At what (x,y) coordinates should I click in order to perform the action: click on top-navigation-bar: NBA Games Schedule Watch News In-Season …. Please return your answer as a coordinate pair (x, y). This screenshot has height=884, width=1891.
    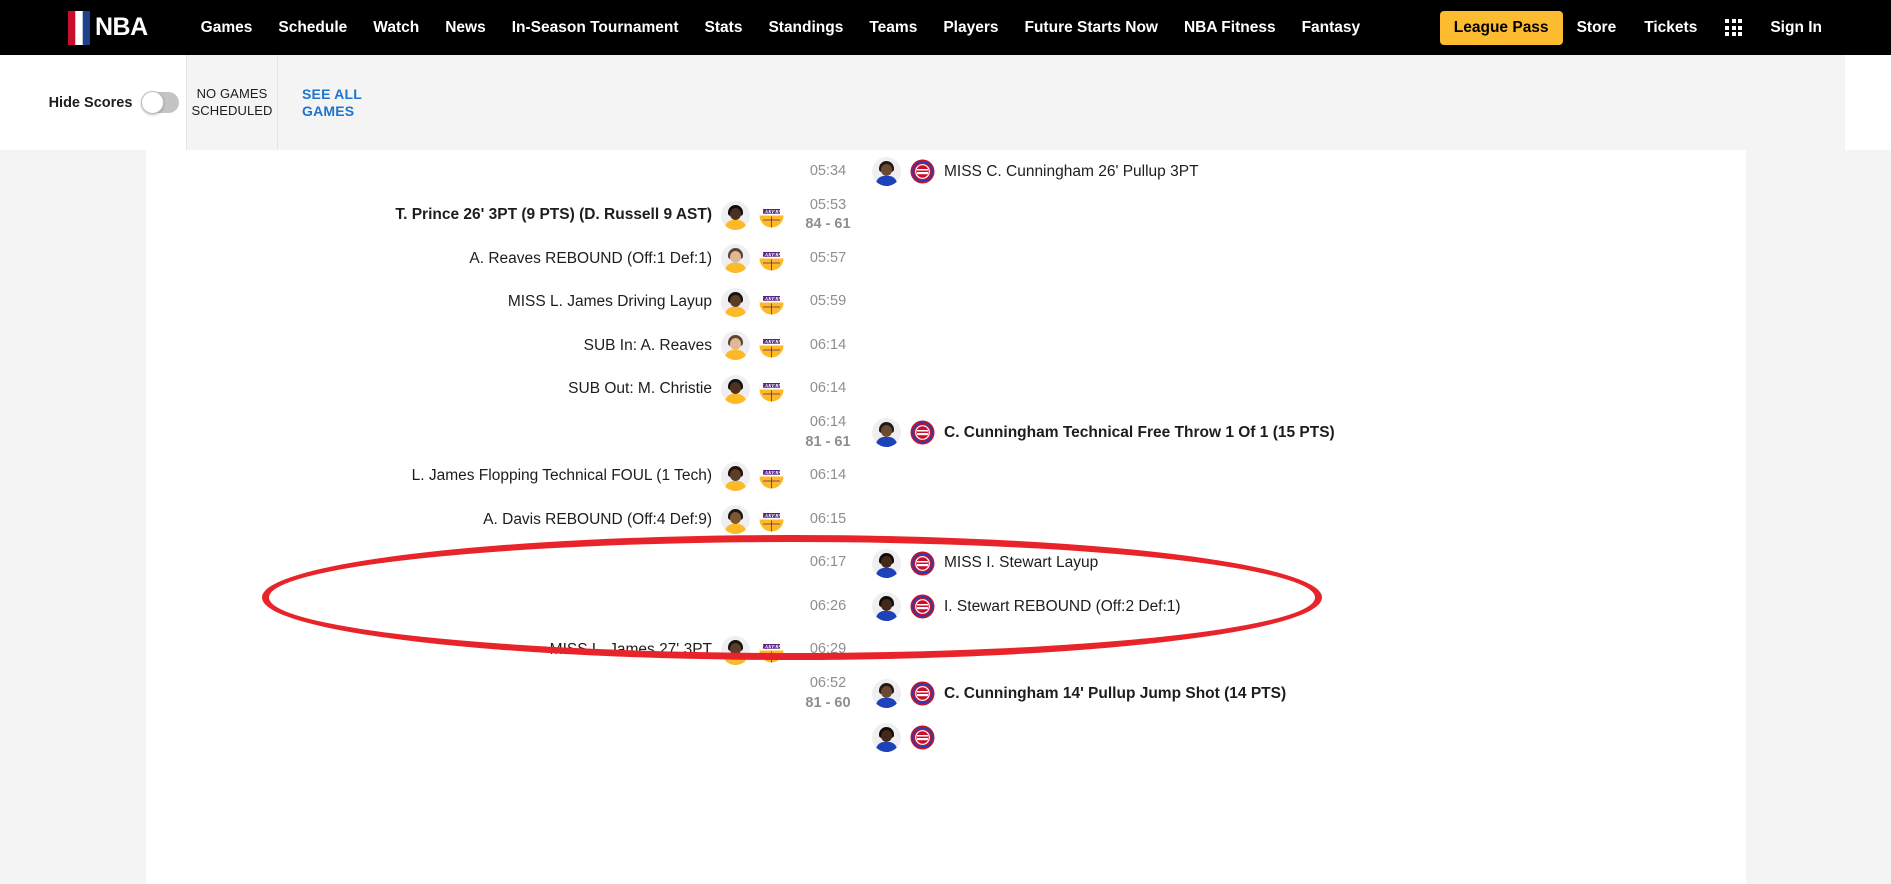
    Looking at the image, I should click on (945, 27).